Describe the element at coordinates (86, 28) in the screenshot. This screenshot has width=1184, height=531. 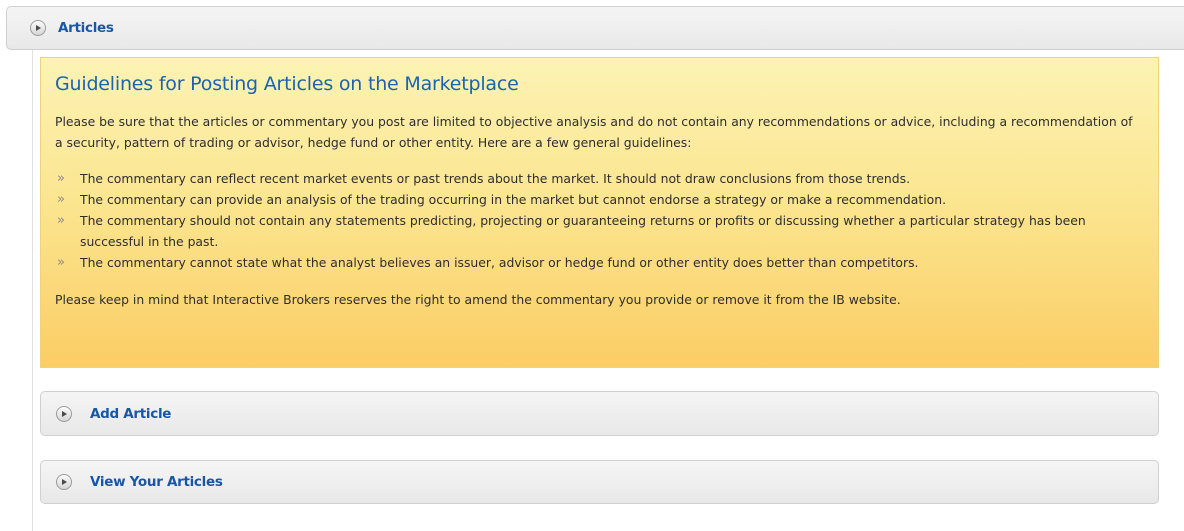
I see `articles-label: Articles` at that location.